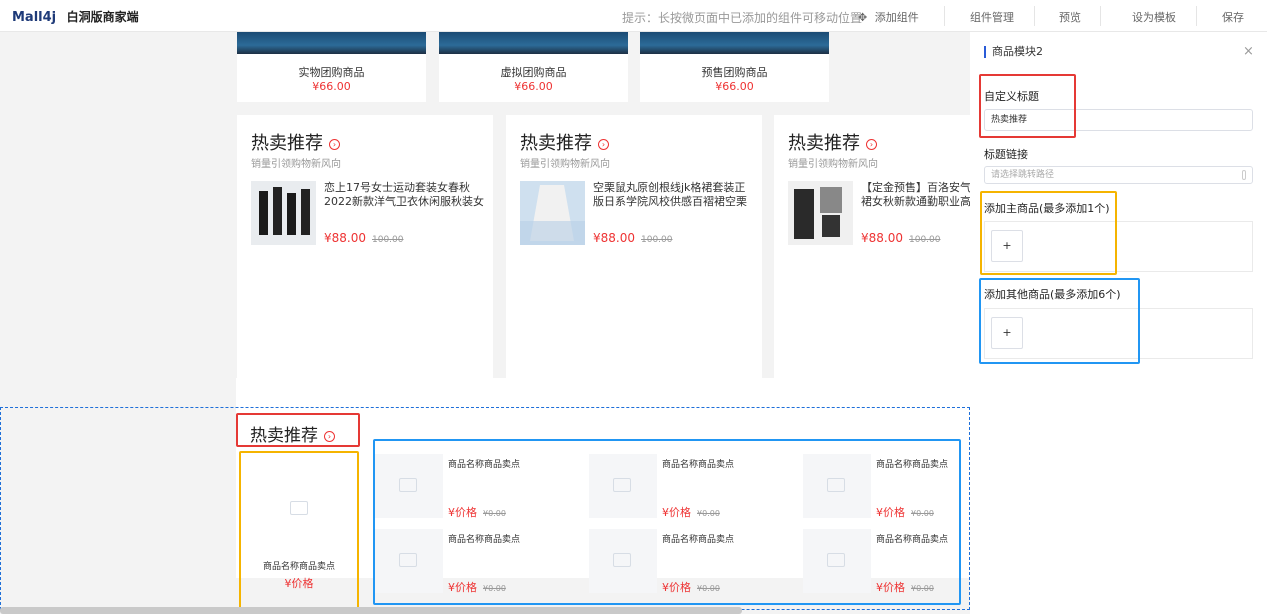 This screenshot has width=1267, height=614. Describe the element at coordinates (1118, 175) in the screenshot. I see `title-link-input: 请选择跳转路径` at that location.